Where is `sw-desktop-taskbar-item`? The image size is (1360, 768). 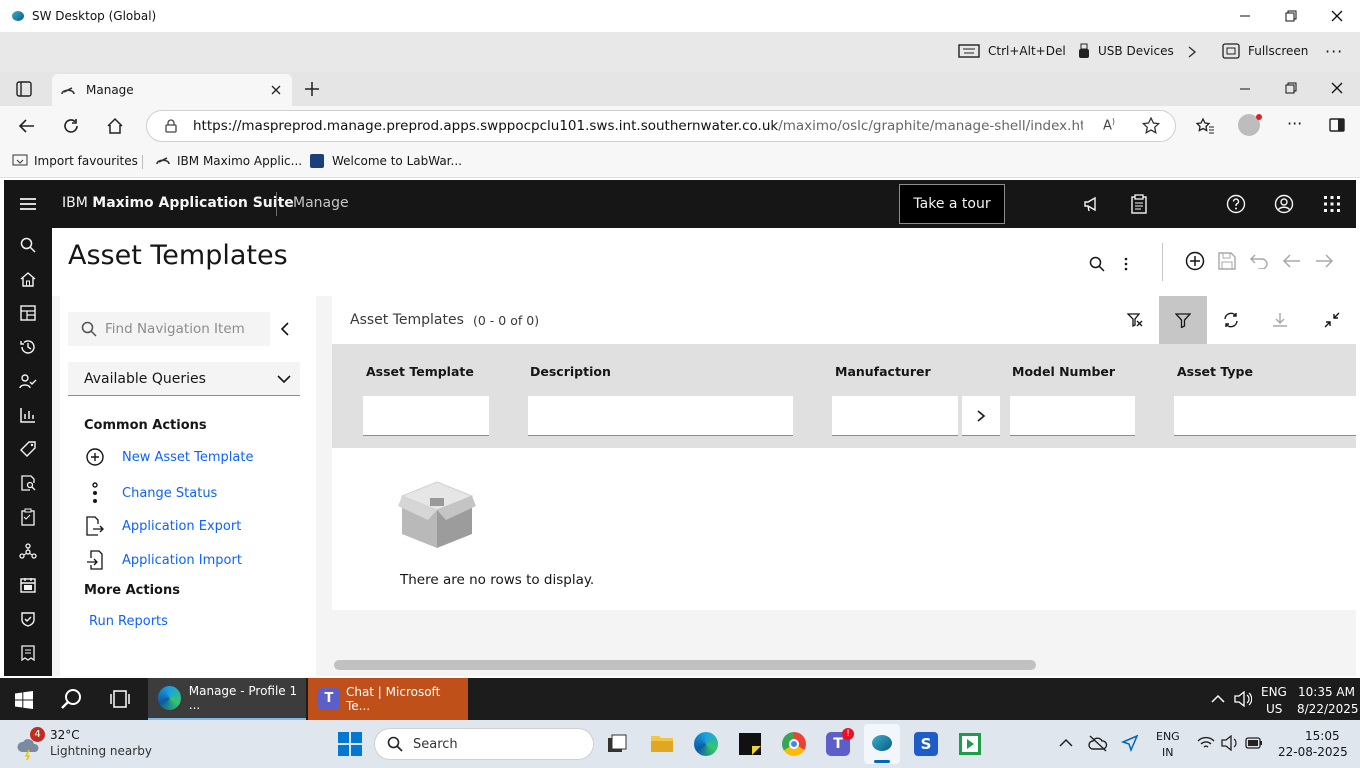 sw-desktop-taskbar-item is located at coordinates (882, 744).